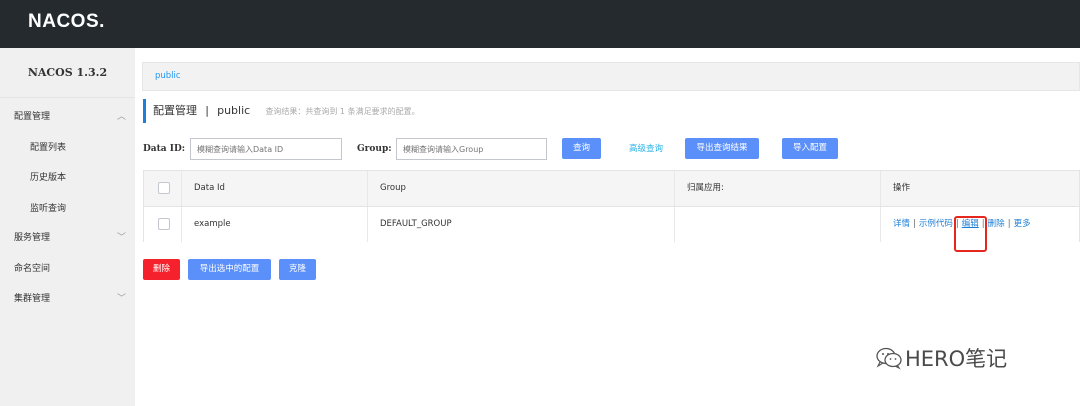  What do you see at coordinates (229, 269) in the screenshot?
I see `export-selected-button: 导出选中的配置` at bounding box center [229, 269].